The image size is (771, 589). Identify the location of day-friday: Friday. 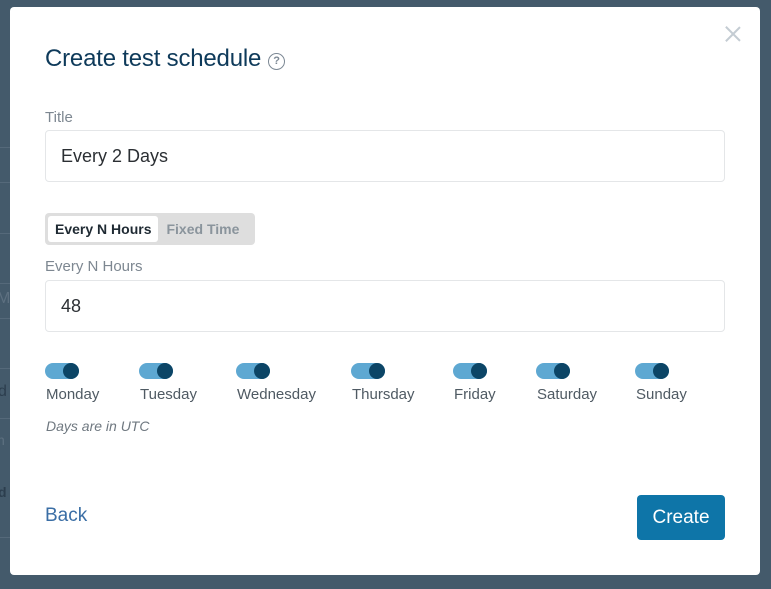
(494, 383).